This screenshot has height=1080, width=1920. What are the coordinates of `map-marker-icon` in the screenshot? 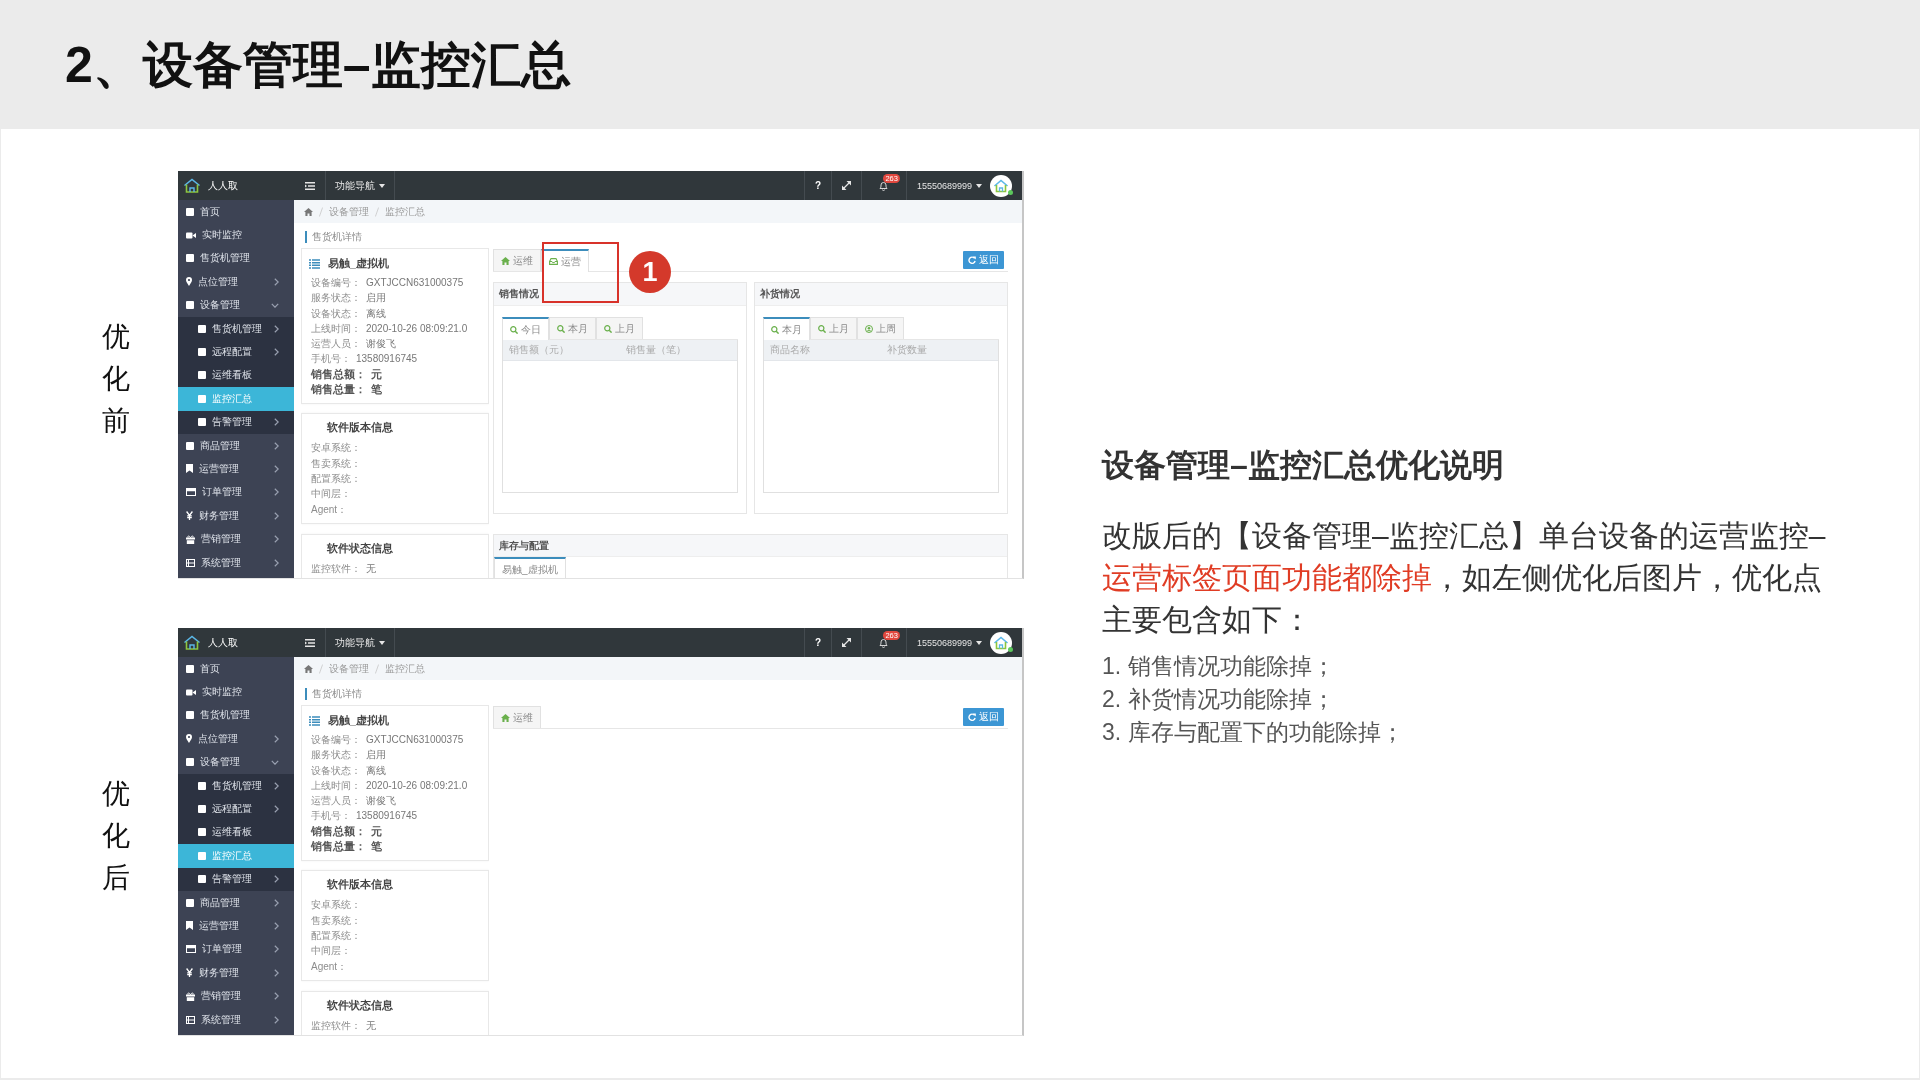 It's located at (189, 282).